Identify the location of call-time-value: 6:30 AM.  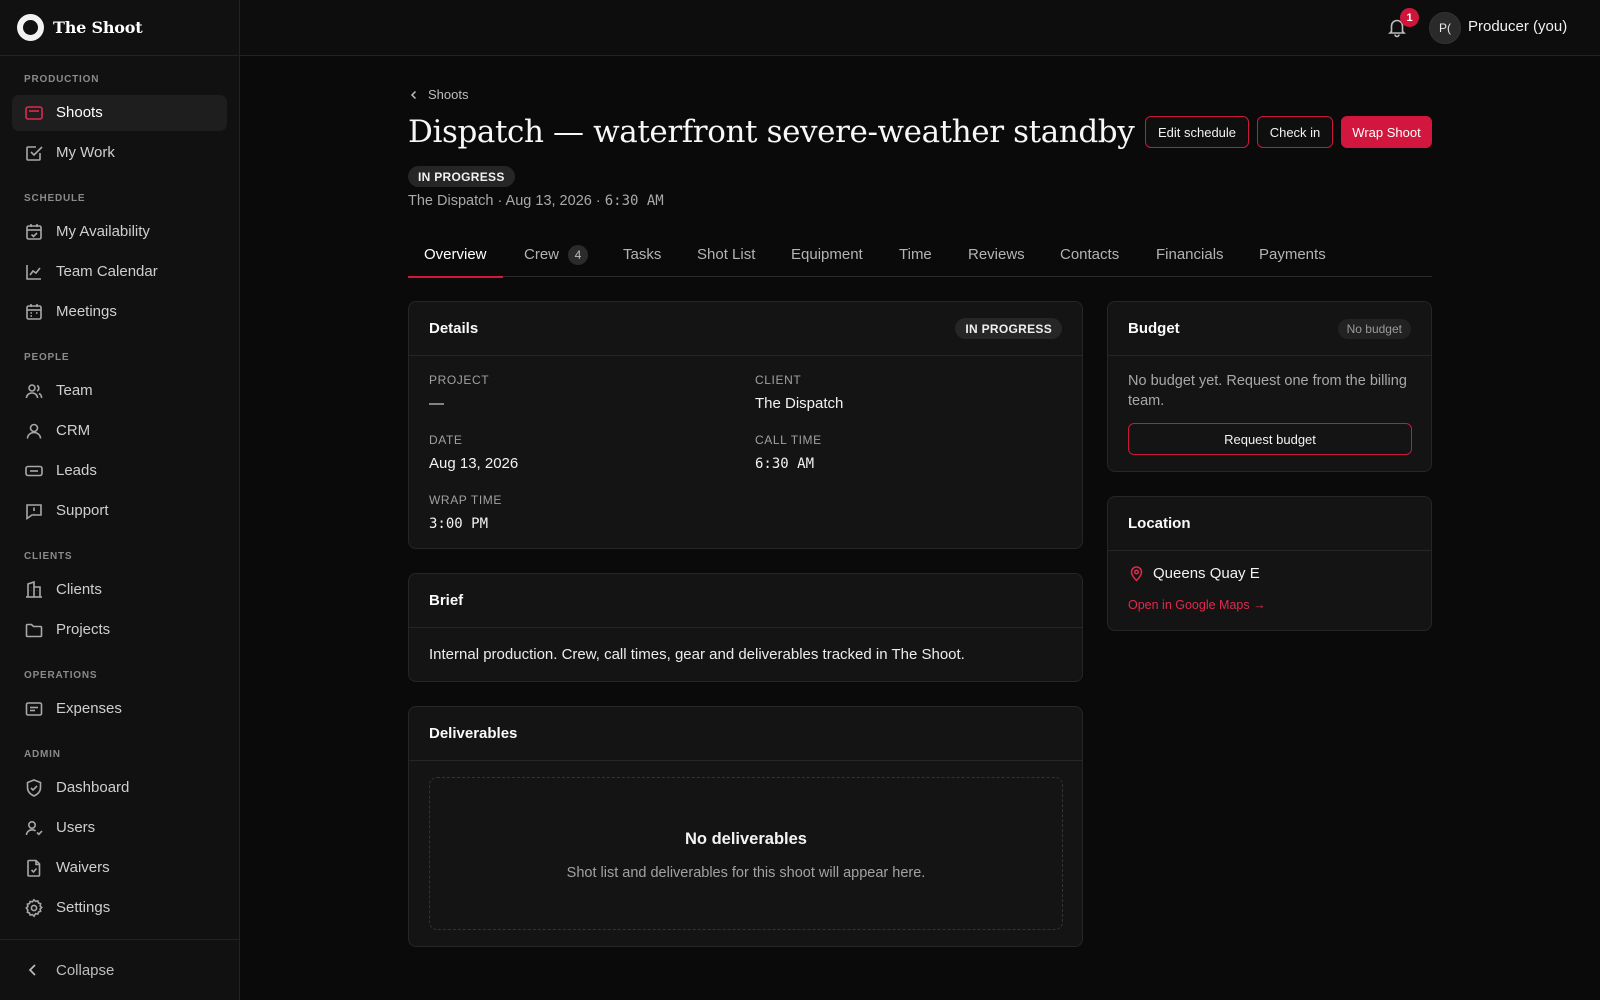
(785, 464).